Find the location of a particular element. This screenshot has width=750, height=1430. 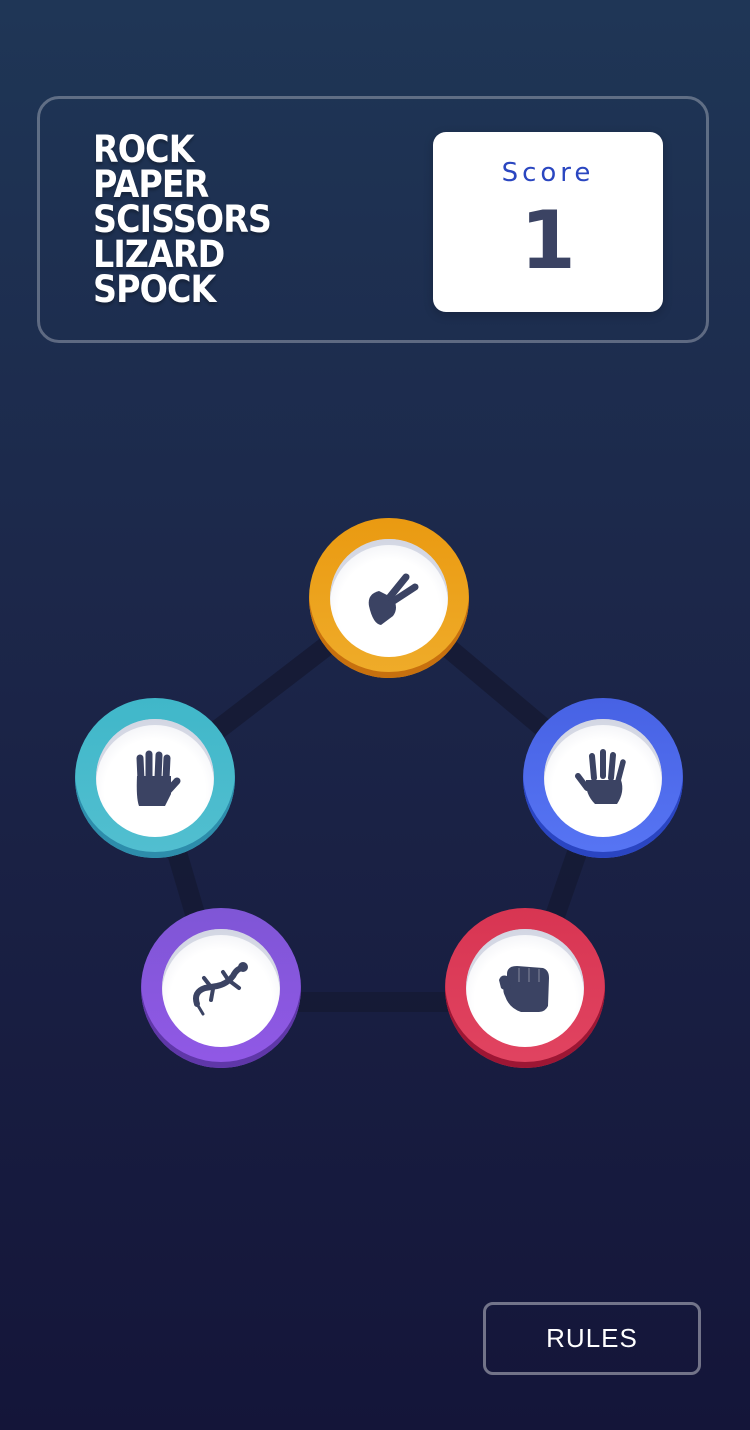

lizard-icon is located at coordinates (220, 989).